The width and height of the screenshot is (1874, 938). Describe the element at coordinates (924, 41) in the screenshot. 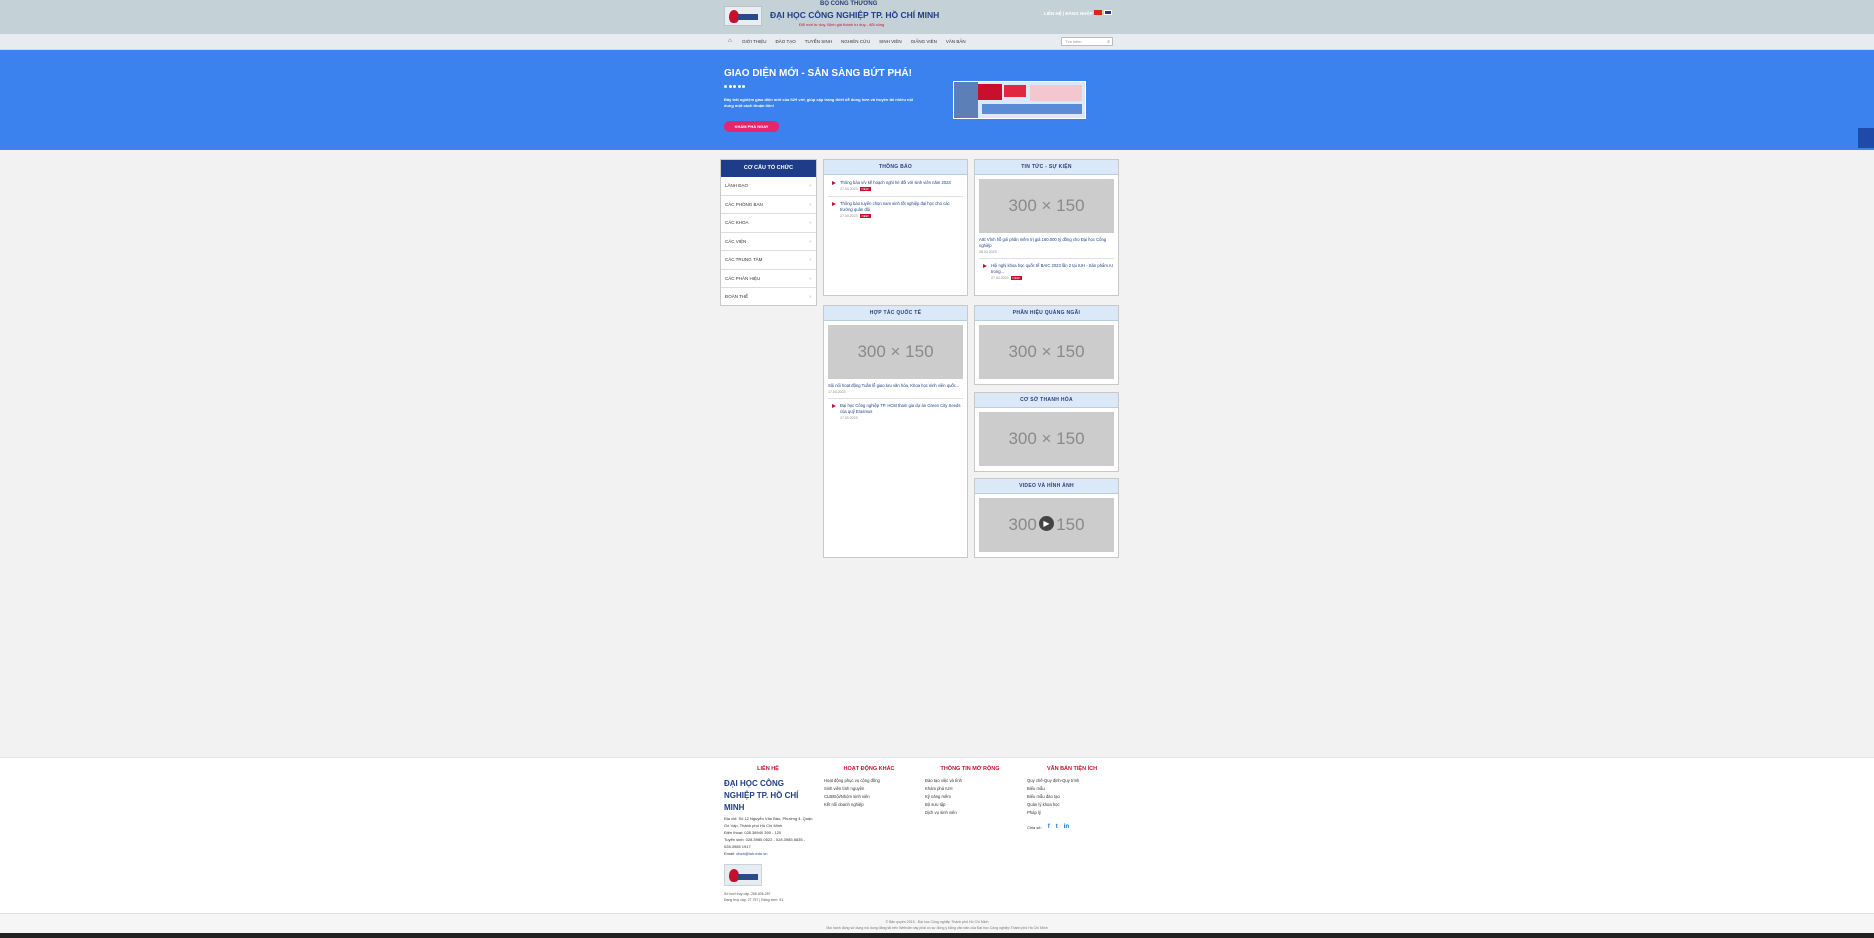

I see `nav-item-giang-vien: GIẢNG VIÊN` at that location.